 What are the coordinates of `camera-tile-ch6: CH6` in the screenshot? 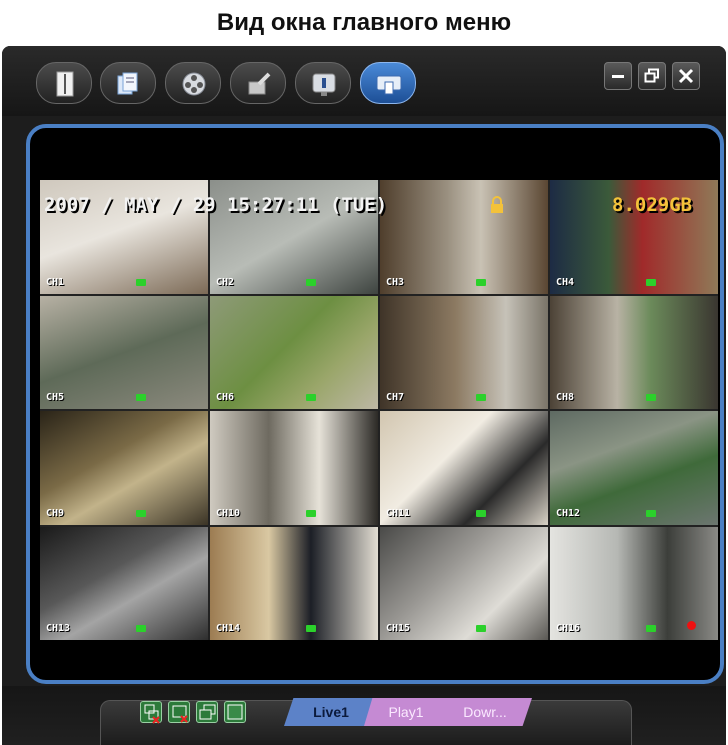 It's located at (294, 352).